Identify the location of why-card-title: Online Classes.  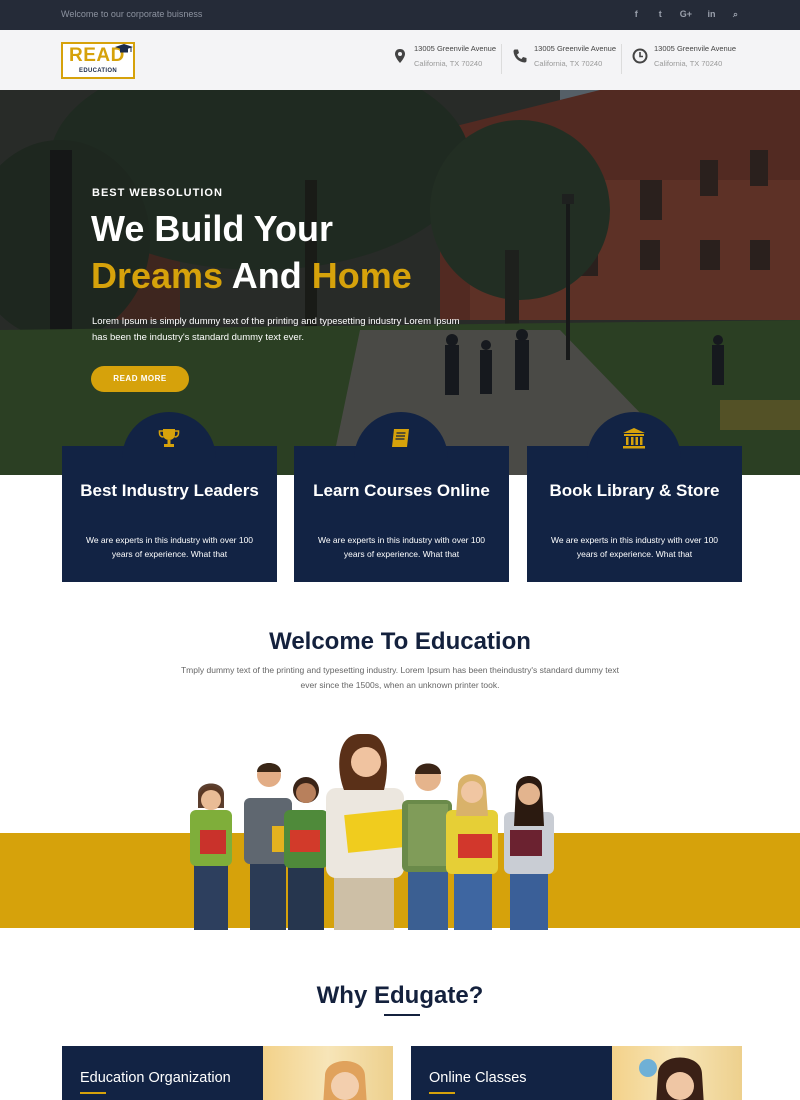
(478, 1078).